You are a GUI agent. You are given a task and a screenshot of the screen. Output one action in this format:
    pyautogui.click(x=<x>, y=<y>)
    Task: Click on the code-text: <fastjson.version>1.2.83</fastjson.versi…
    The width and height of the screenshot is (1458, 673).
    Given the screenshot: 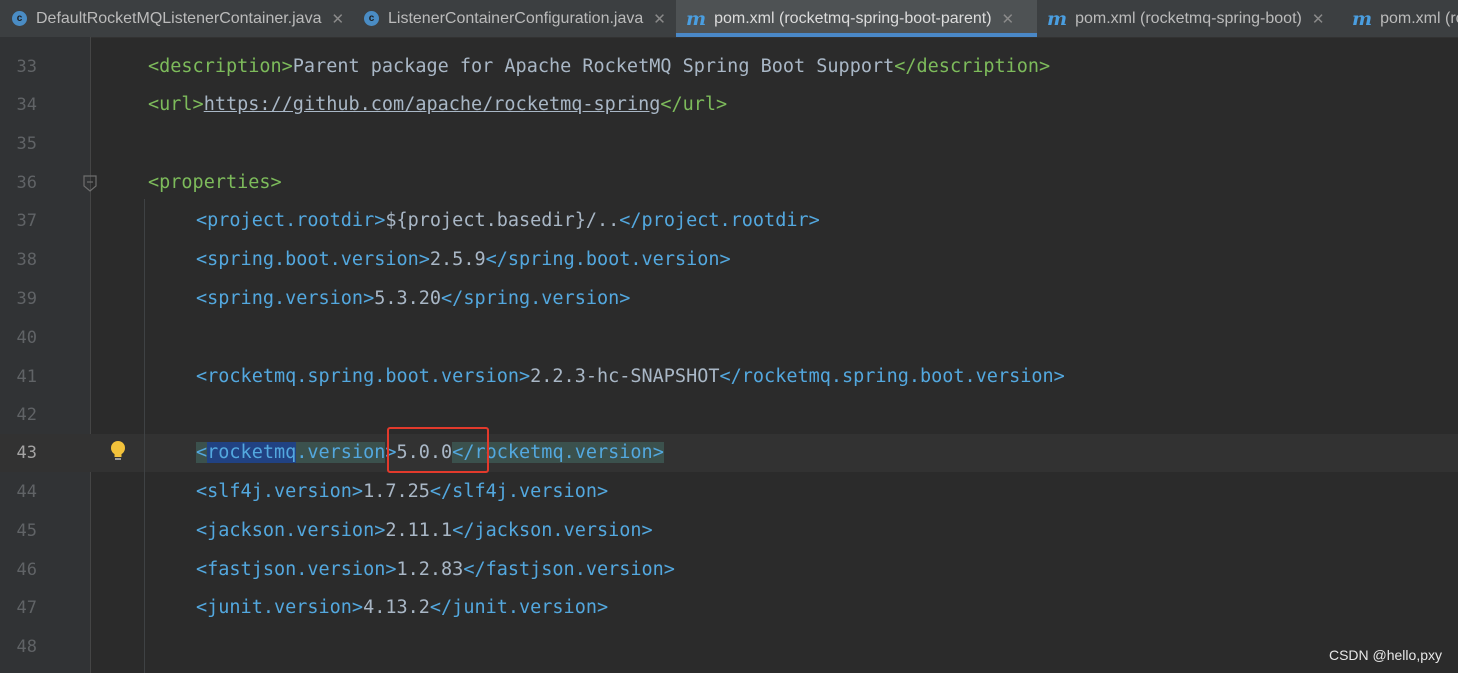 What is the action you would take?
    pyautogui.click(x=435, y=569)
    